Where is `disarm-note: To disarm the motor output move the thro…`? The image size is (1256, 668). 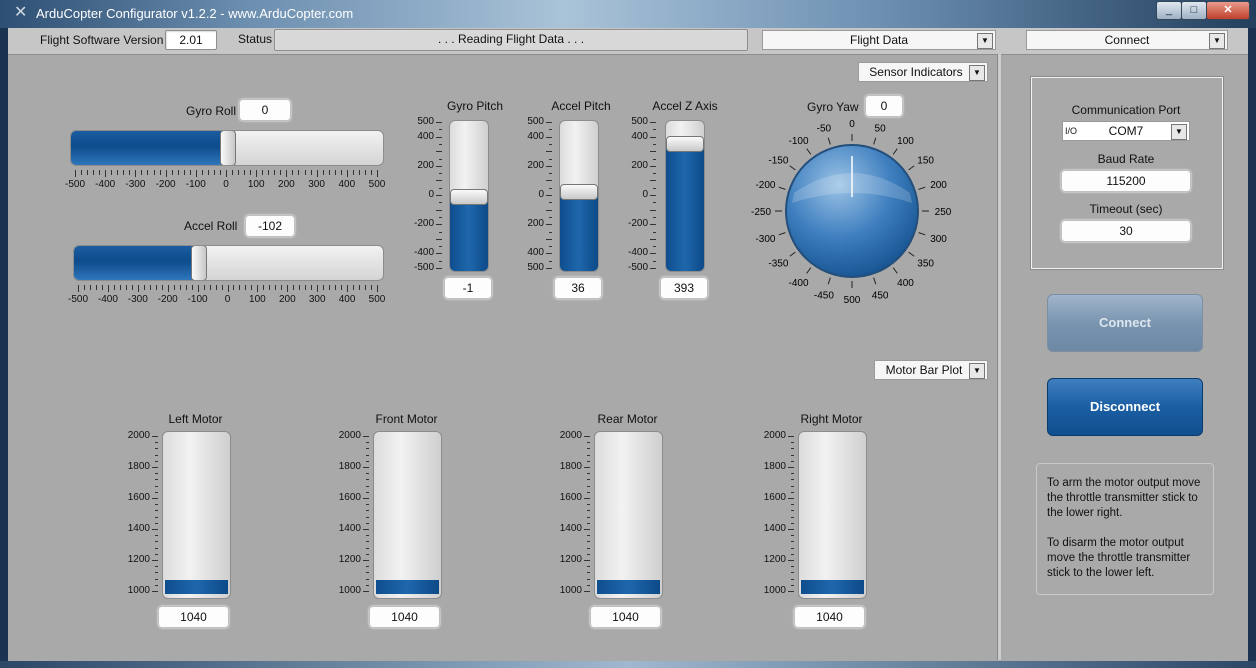
disarm-note: To disarm the motor output move the thro… is located at coordinates (1119, 558).